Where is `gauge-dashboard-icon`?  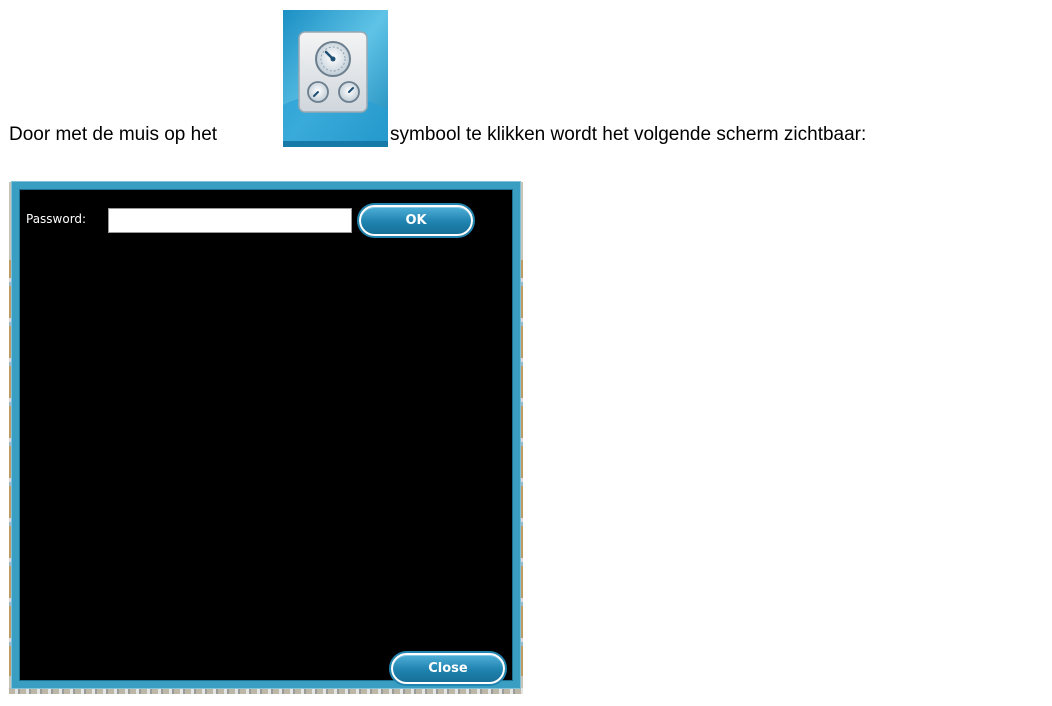
gauge-dashboard-icon is located at coordinates (335, 78).